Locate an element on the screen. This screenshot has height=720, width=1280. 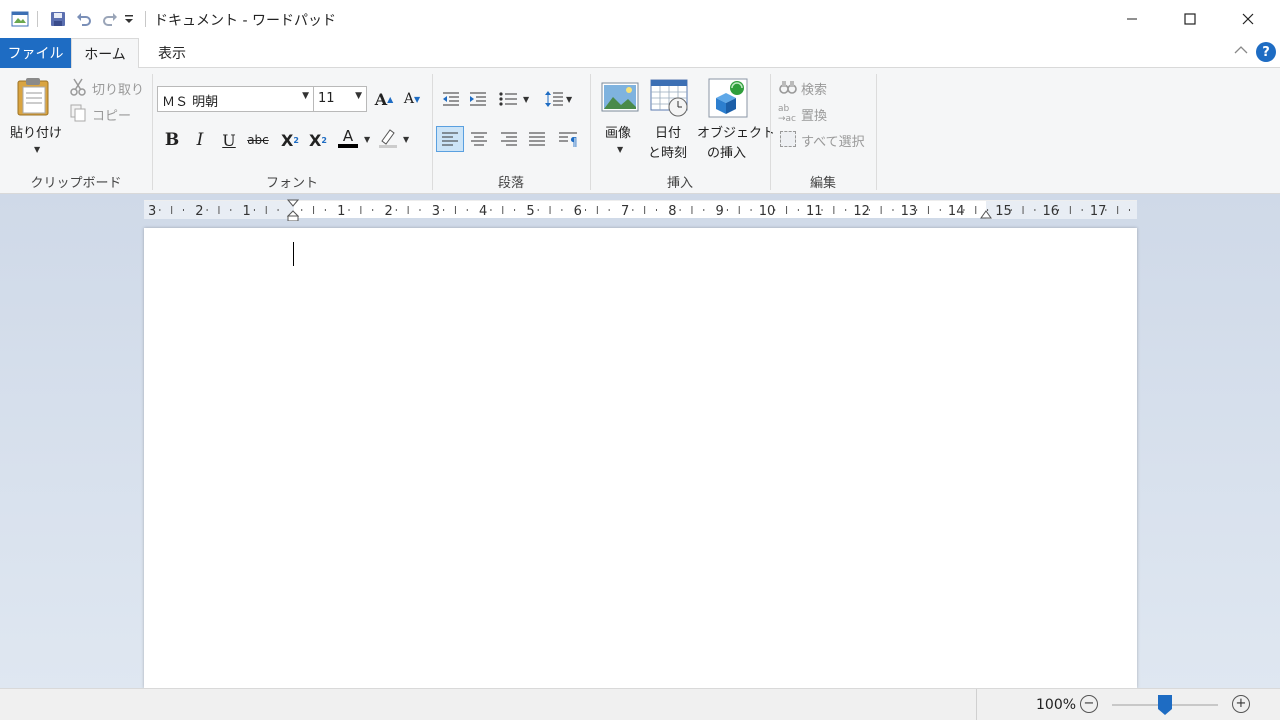
italic-icon: I is located at coordinates (200, 140).